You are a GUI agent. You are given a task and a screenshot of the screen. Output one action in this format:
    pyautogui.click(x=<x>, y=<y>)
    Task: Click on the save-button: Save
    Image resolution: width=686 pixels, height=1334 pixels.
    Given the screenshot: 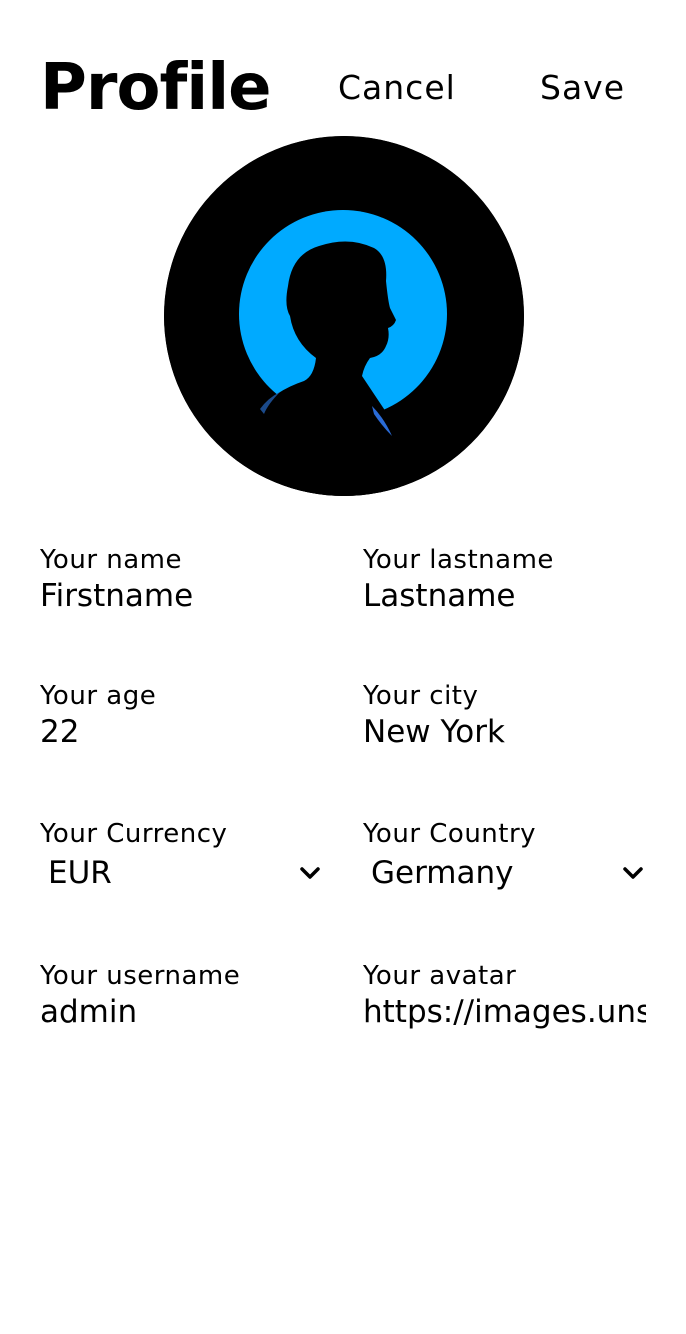 What is the action you would take?
    pyautogui.click(x=582, y=88)
    